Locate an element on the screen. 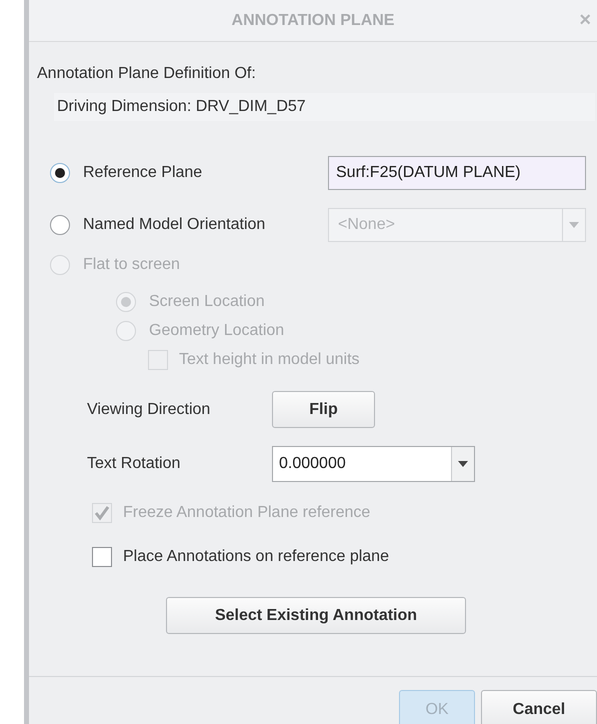 The width and height of the screenshot is (597, 724). window-title: ANNOTATION PLANE is located at coordinates (313, 20).